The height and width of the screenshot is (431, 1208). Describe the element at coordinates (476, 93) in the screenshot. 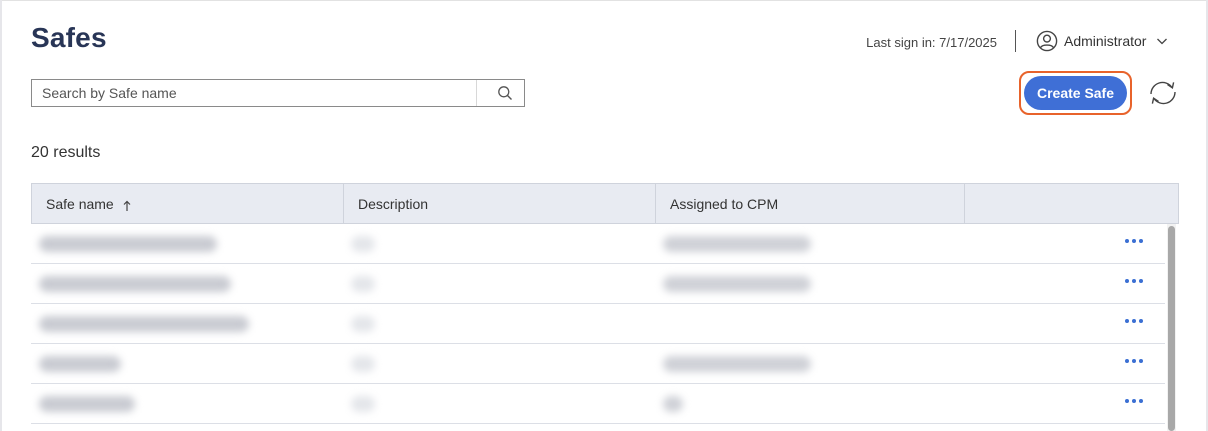

I see `search-separator` at that location.